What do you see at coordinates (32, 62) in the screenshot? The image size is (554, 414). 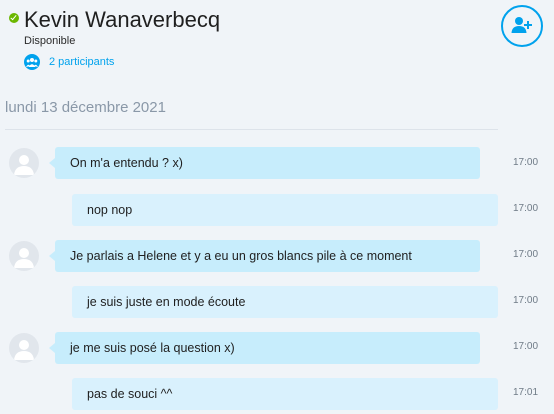 I see `participants-icon` at bounding box center [32, 62].